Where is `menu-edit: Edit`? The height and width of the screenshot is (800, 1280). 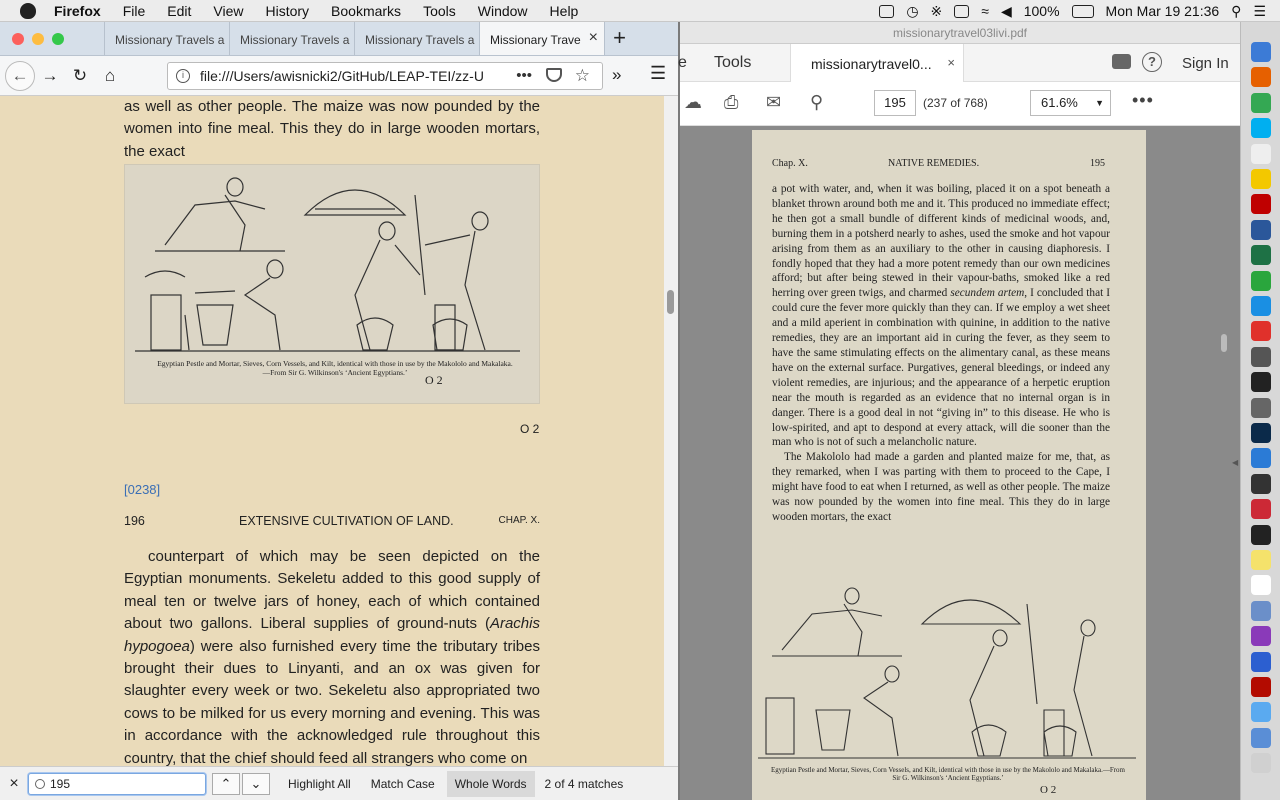
menu-edit: Edit is located at coordinates (179, 11).